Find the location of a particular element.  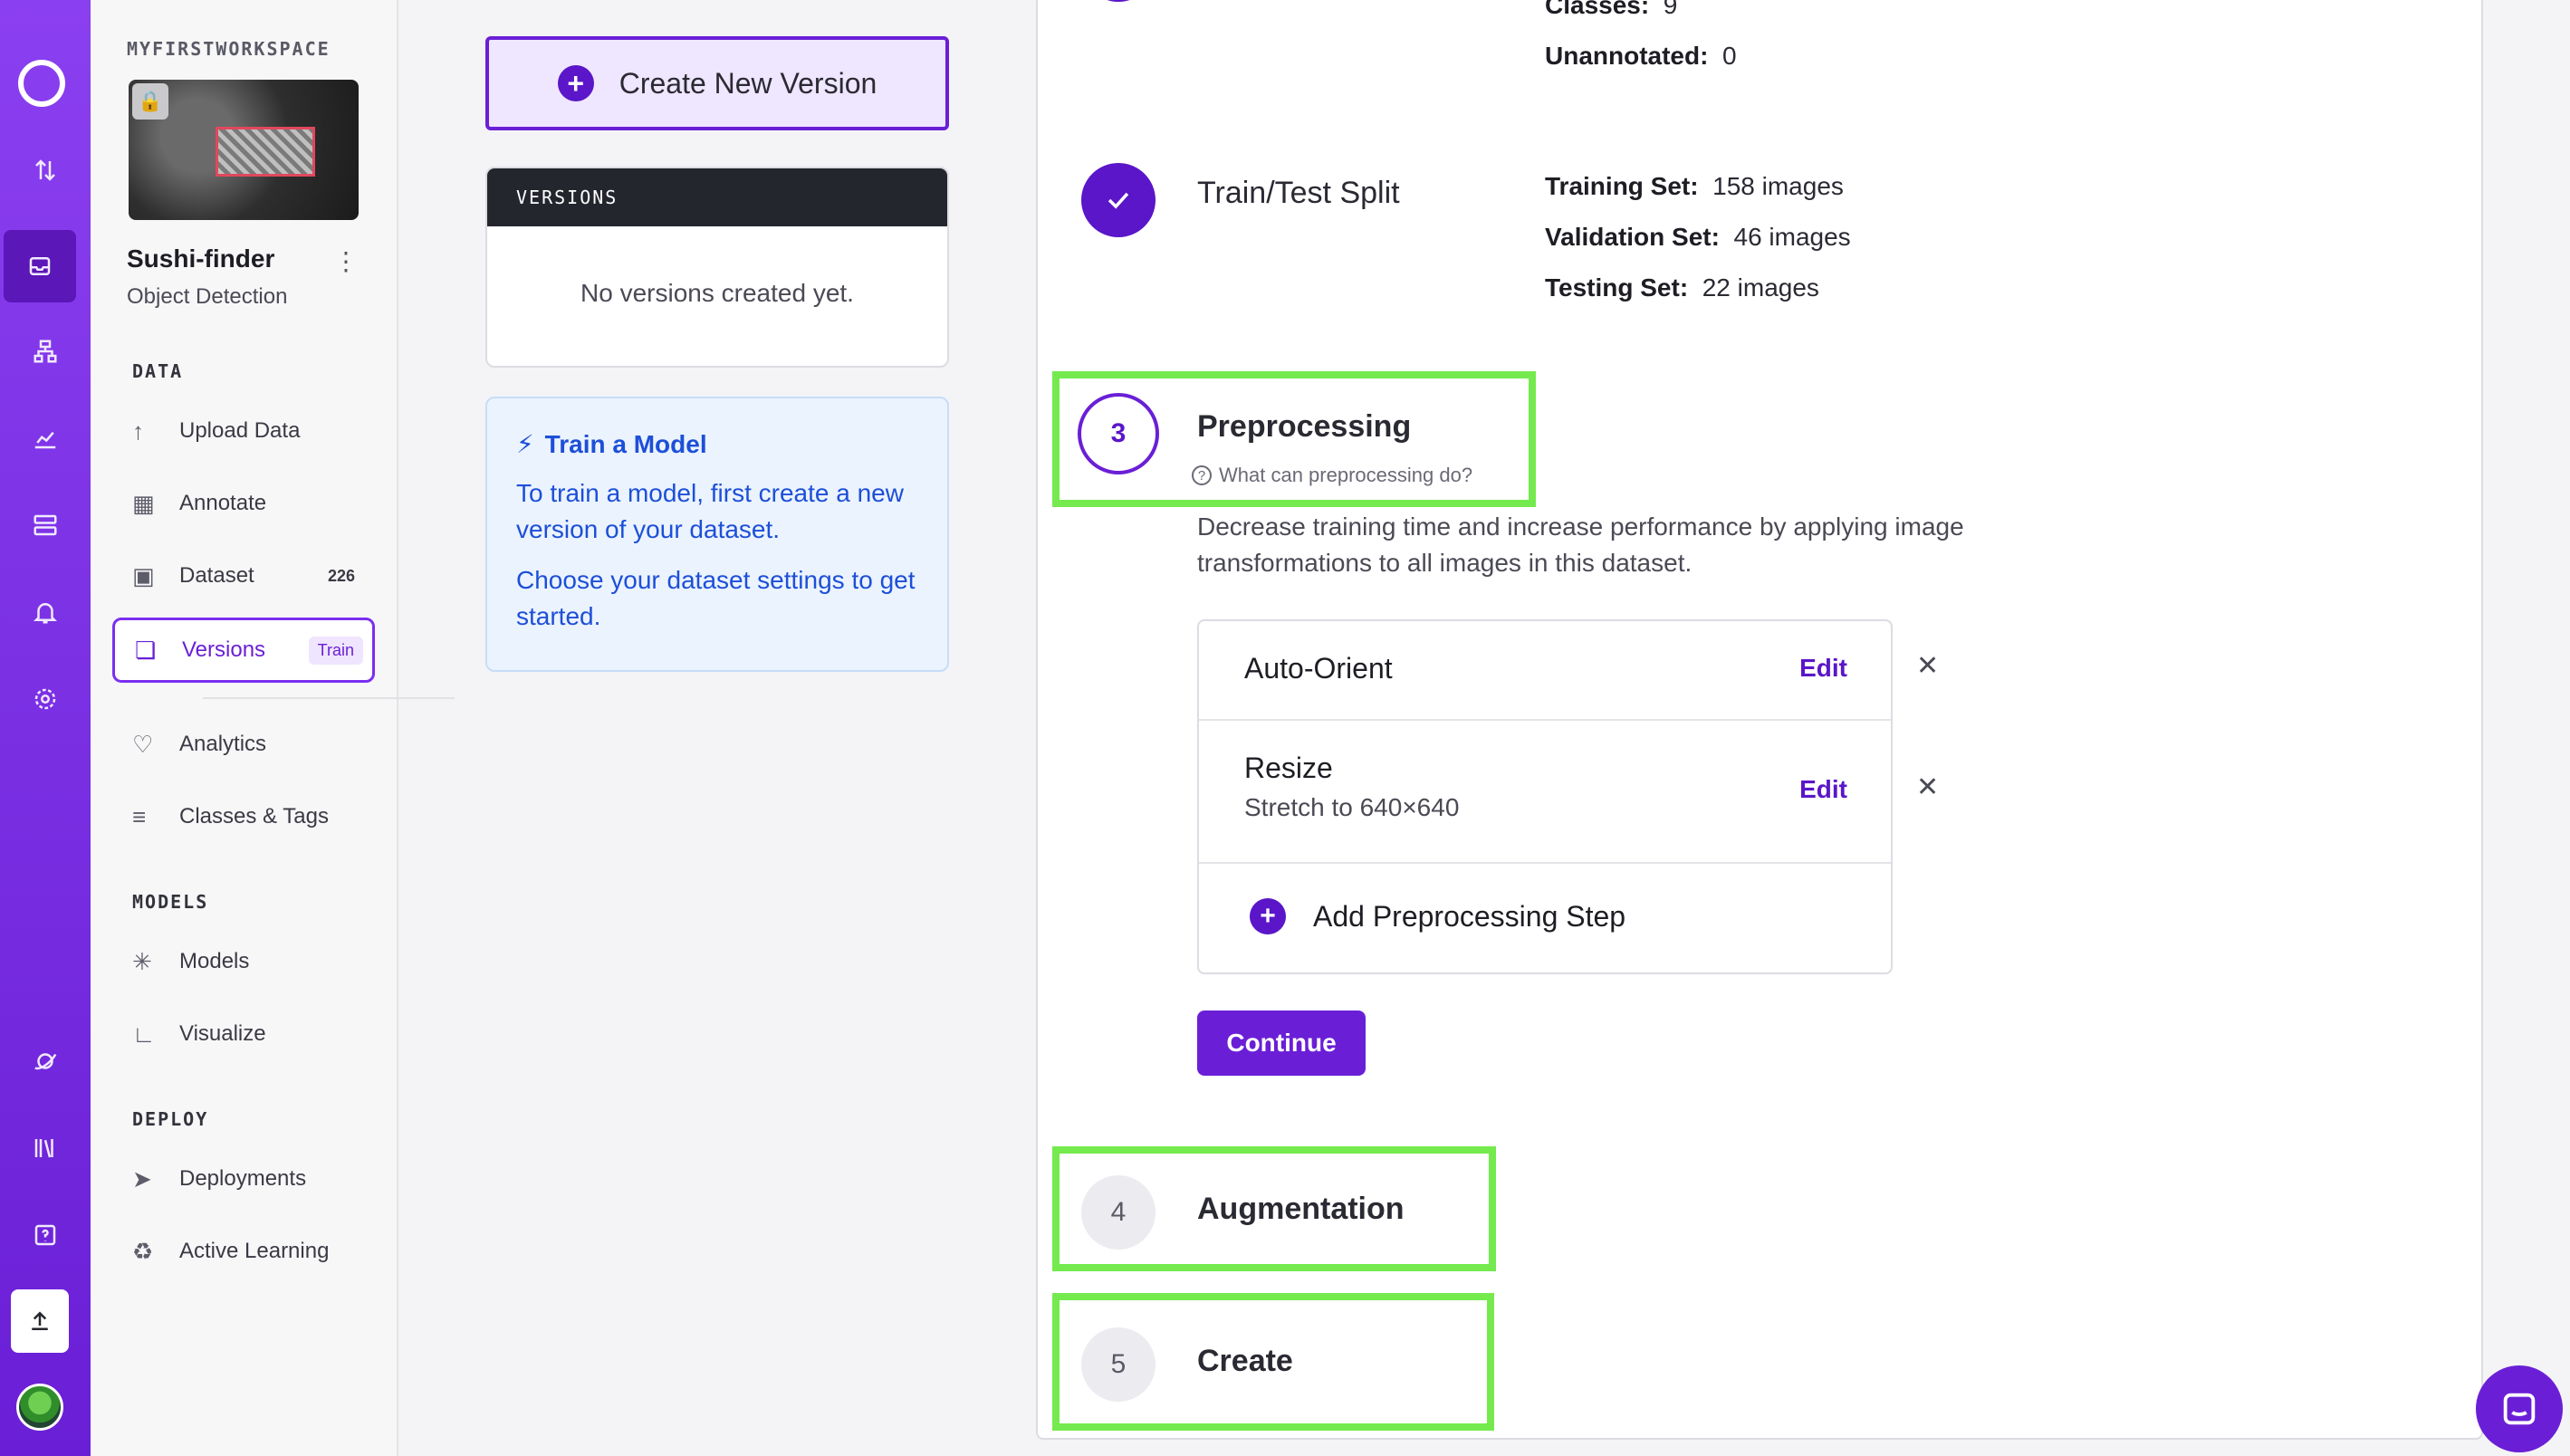

help-icon is located at coordinates (45, 1235).